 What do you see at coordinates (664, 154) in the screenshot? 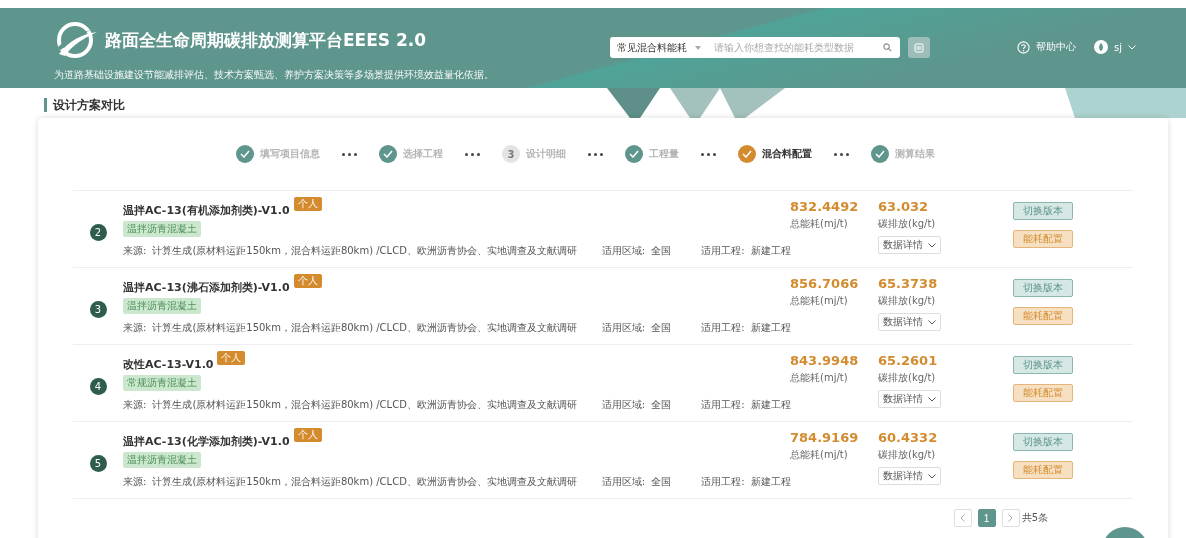
I see `step-label: 工程量` at bounding box center [664, 154].